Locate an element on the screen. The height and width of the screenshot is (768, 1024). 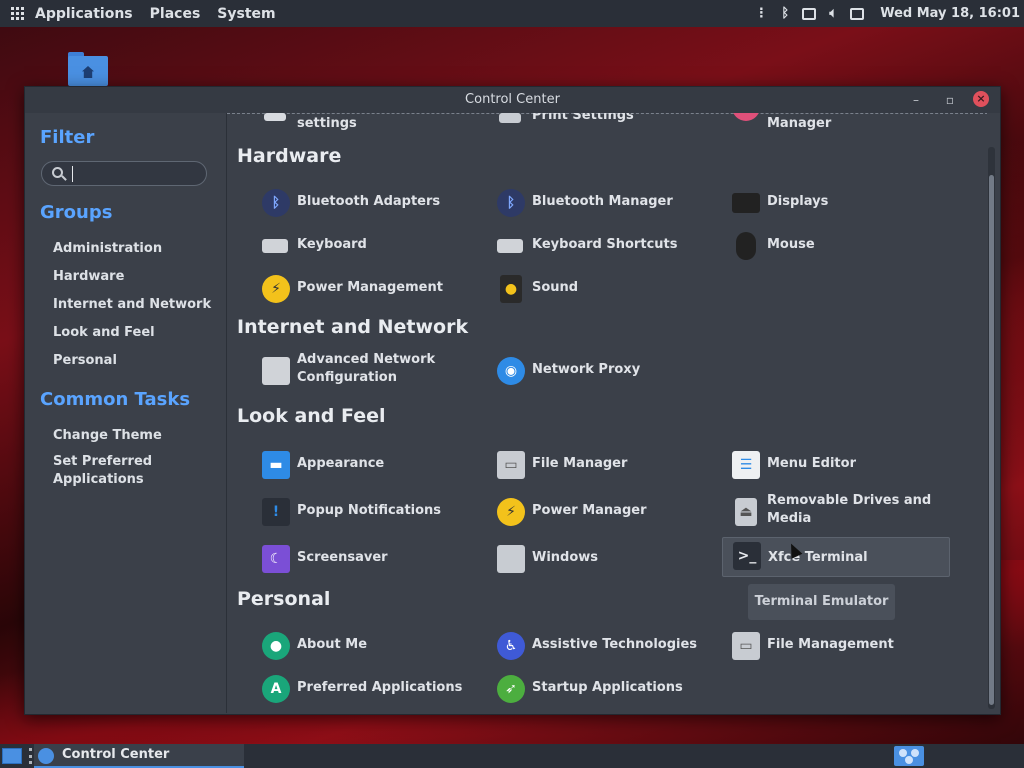
keyboard-shortcuts-icon is located at coordinates (510, 246).